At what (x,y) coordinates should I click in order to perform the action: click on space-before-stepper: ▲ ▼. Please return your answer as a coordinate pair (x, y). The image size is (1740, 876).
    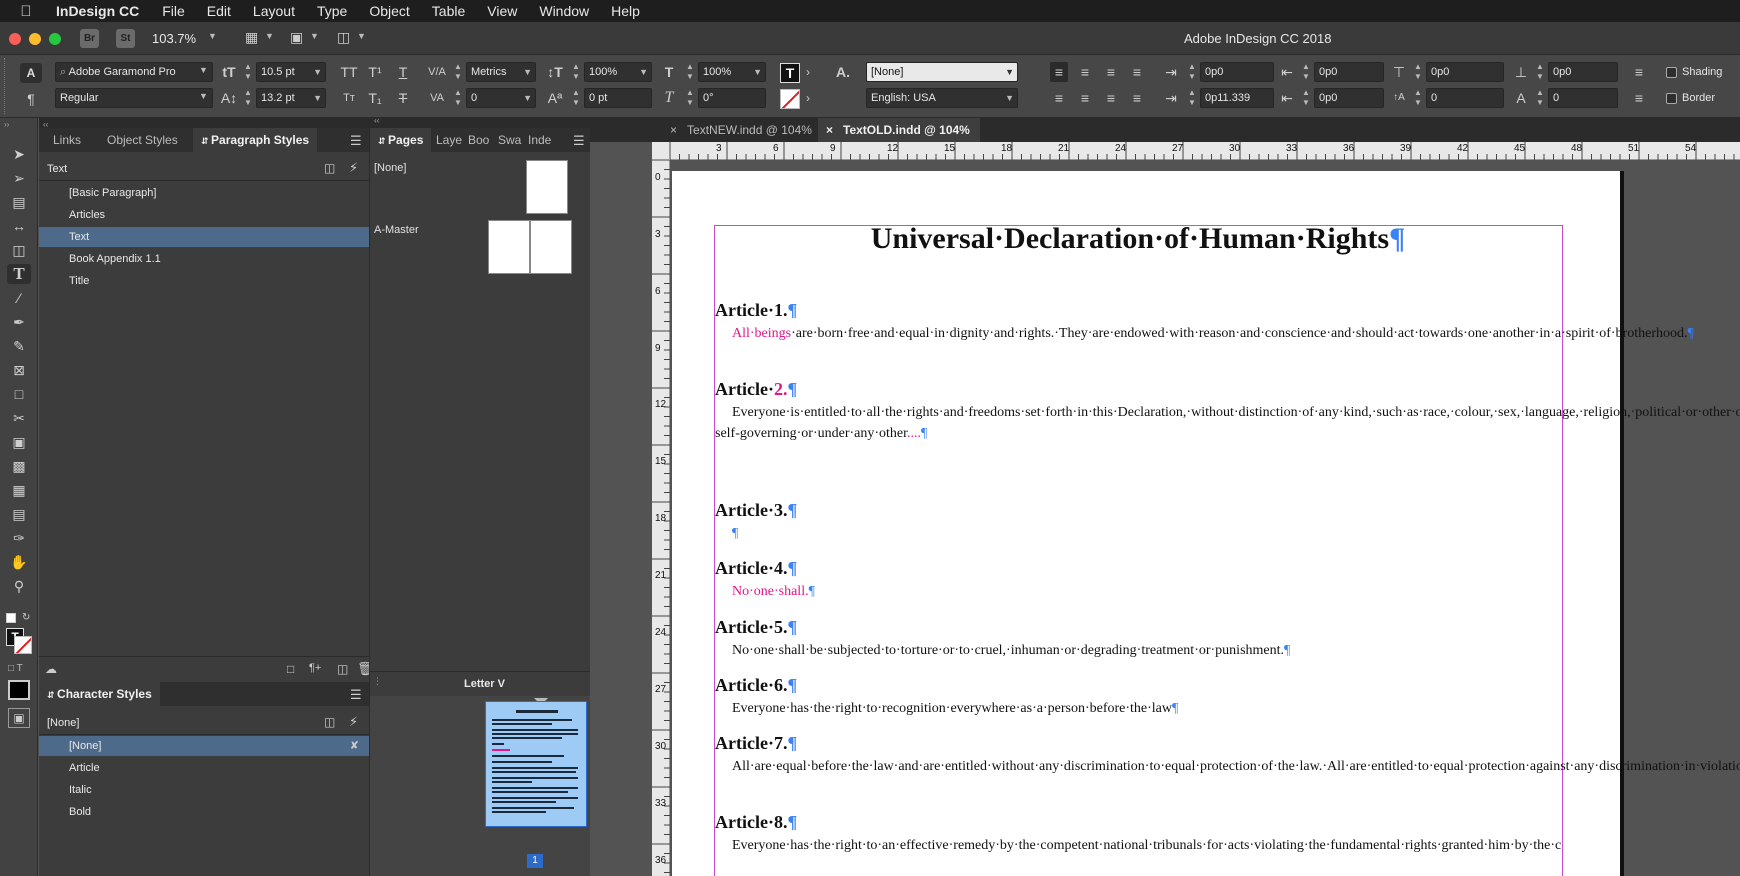
    Looking at the image, I should click on (1418, 72).